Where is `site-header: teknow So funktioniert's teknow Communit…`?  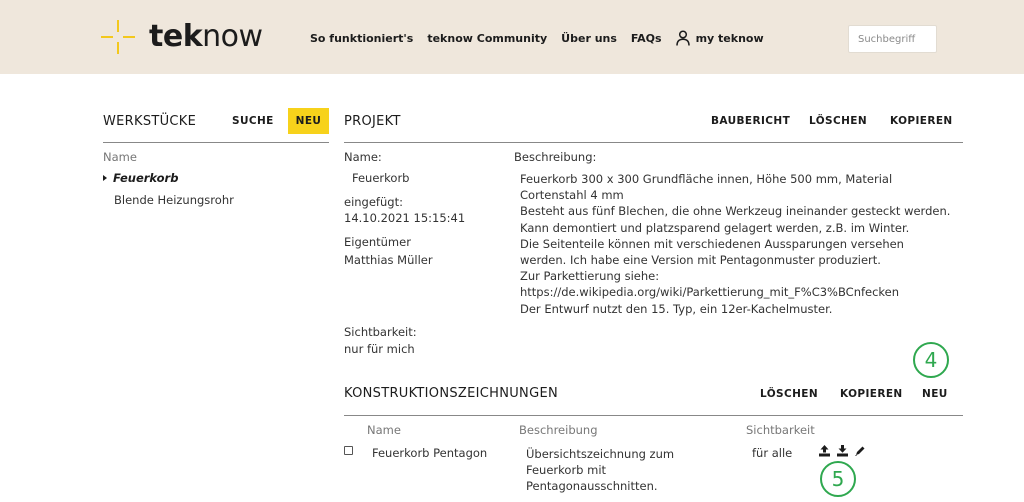 site-header: teknow So funktioniert's teknow Communit… is located at coordinates (512, 37).